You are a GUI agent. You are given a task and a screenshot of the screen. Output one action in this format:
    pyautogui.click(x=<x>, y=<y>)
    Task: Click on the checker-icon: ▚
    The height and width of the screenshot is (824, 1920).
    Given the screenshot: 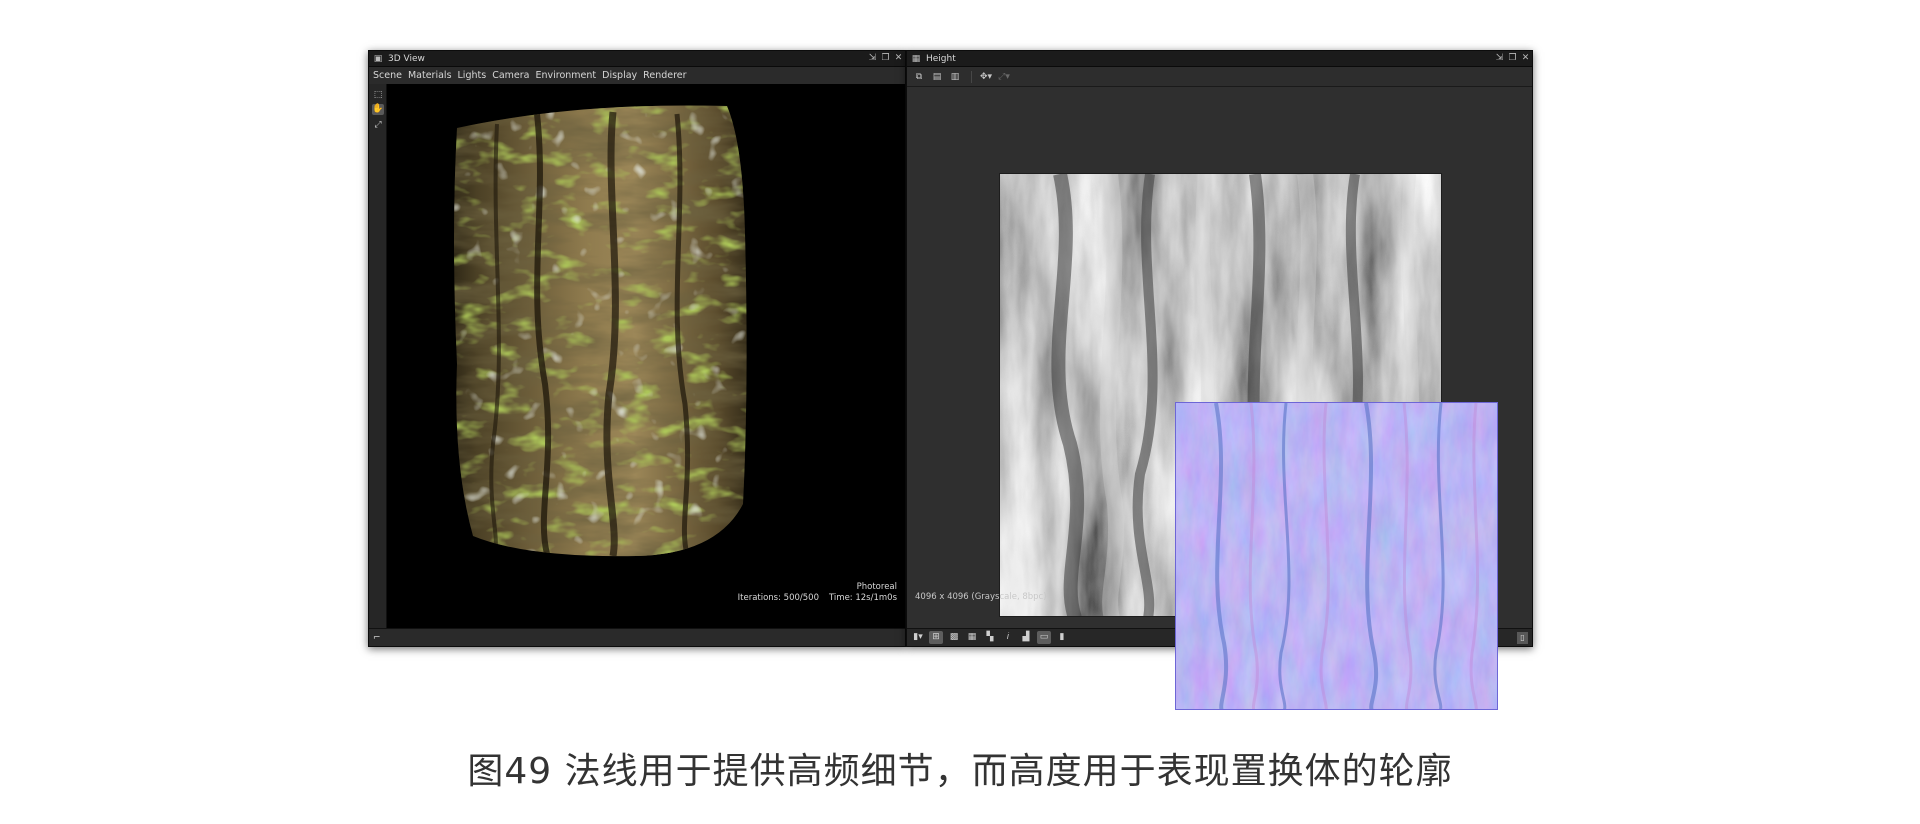 What is the action you would take?
    pyautogui.click(x=990, y=637)
    